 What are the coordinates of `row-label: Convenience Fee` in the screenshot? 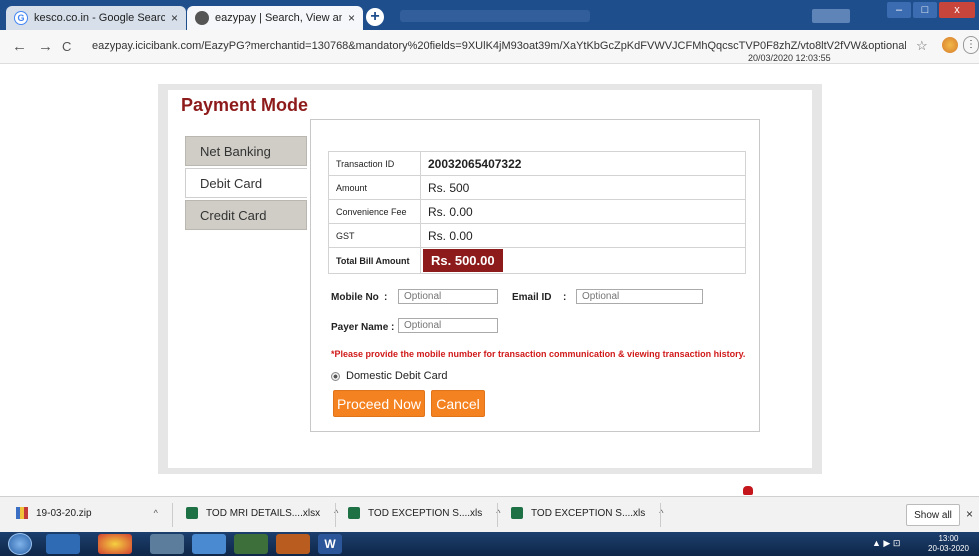 It's located at (374, 211).